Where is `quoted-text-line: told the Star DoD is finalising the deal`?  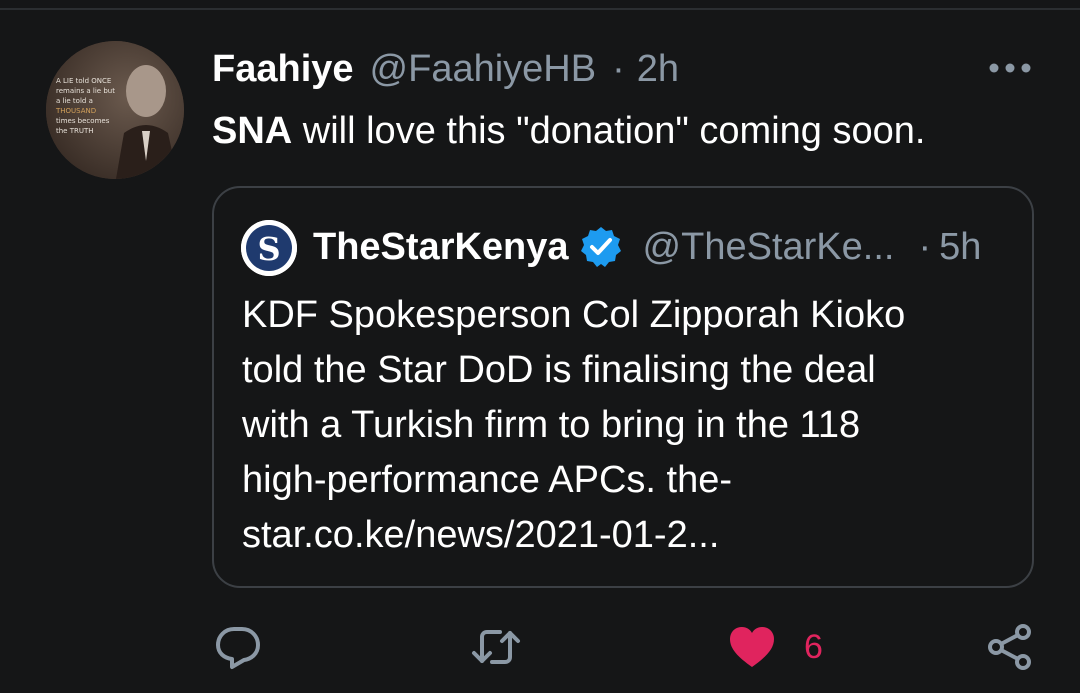 quoted-text-line: told the Star DoD is finalising the deal is located at coordinates (559, 370).